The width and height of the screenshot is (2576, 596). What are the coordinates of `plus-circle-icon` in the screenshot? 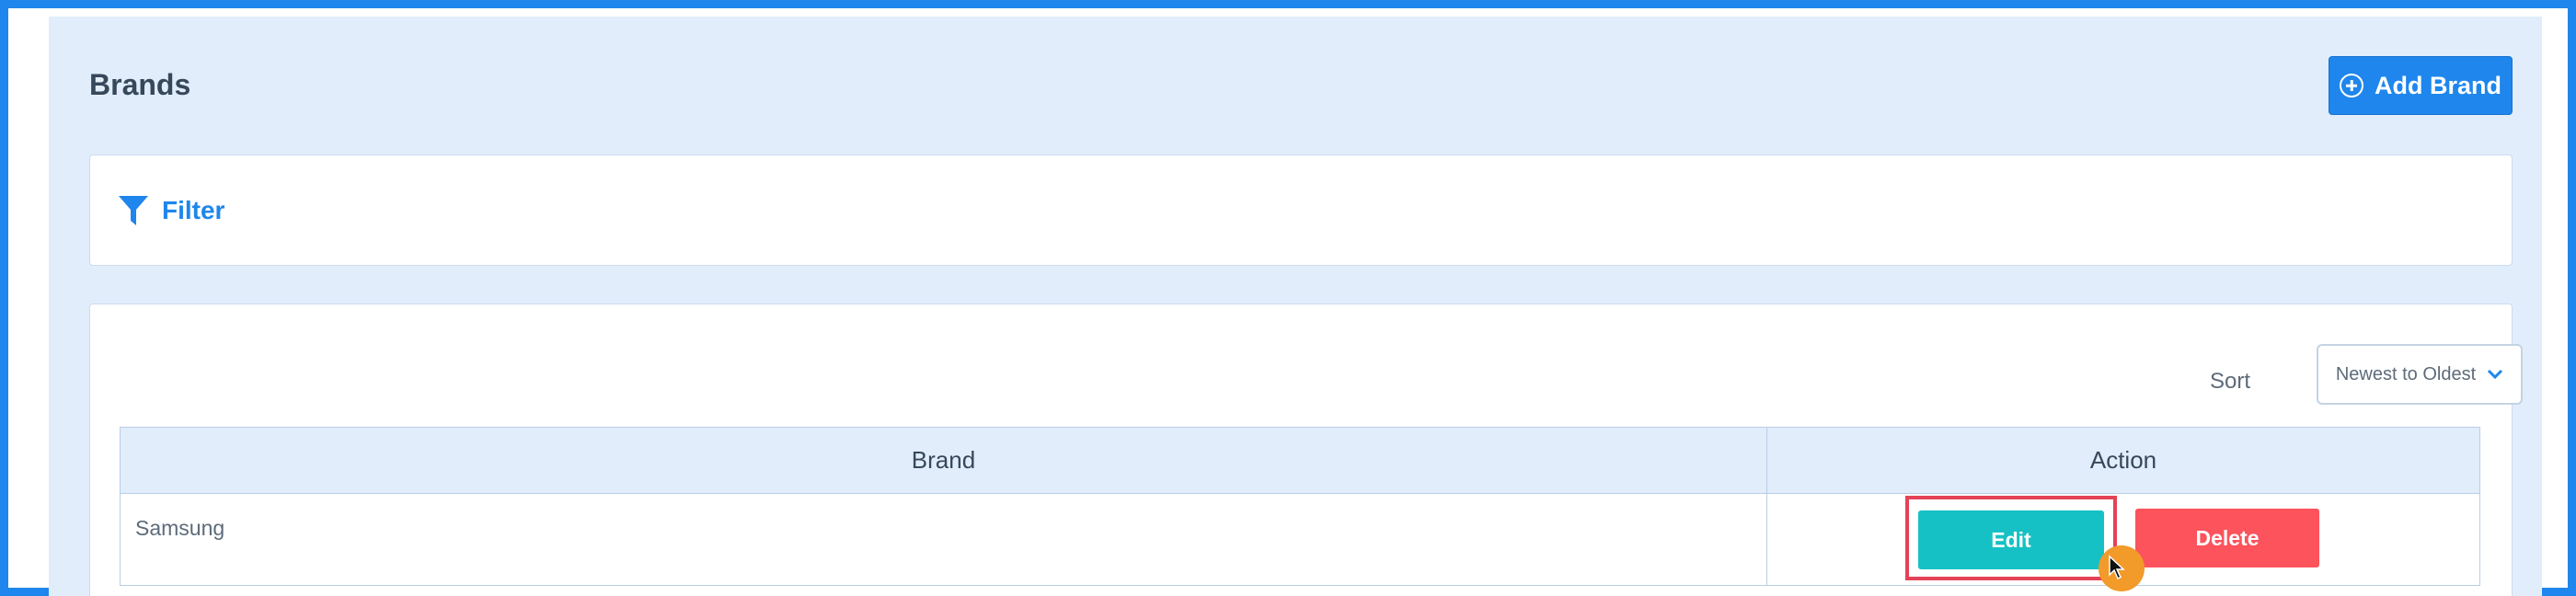 It's located at (2351, 85).